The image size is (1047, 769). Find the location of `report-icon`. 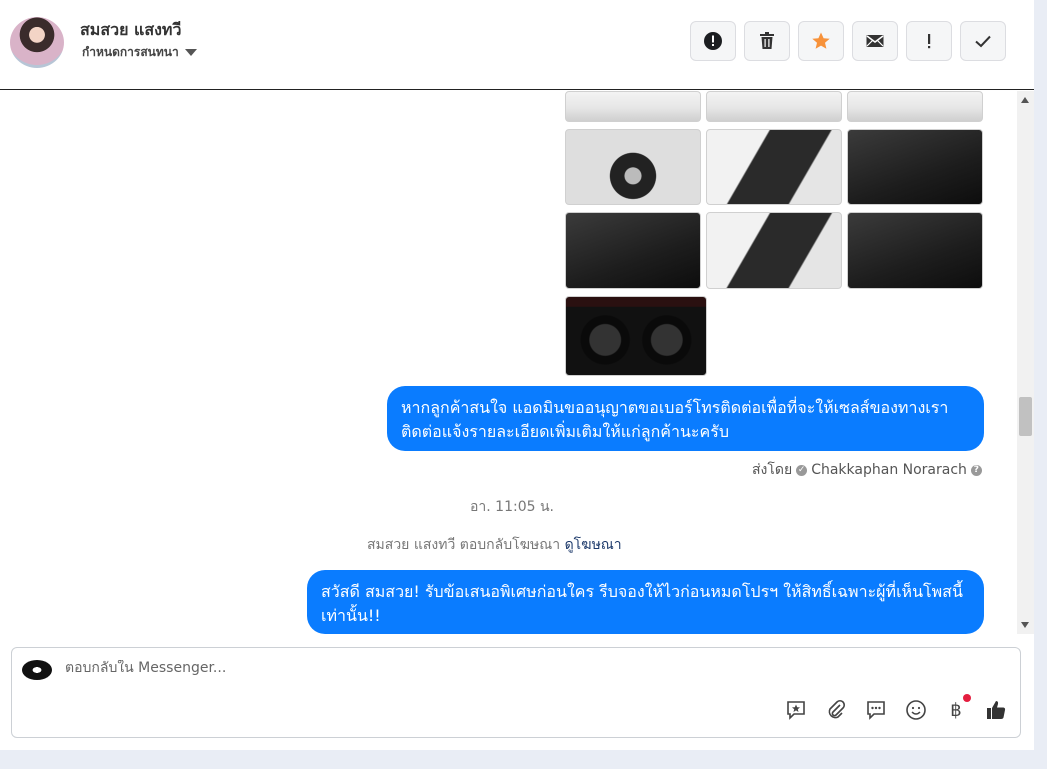

report-icon is located at coordinates (713, 41).